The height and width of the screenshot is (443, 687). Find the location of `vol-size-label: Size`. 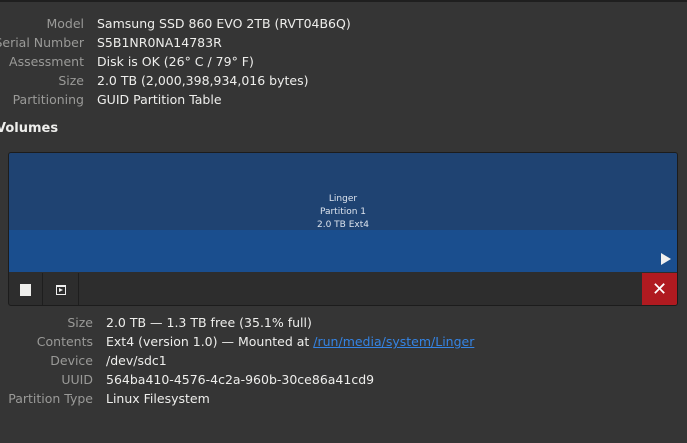

vol-size-label: Size is located at coordinates (80, 322).